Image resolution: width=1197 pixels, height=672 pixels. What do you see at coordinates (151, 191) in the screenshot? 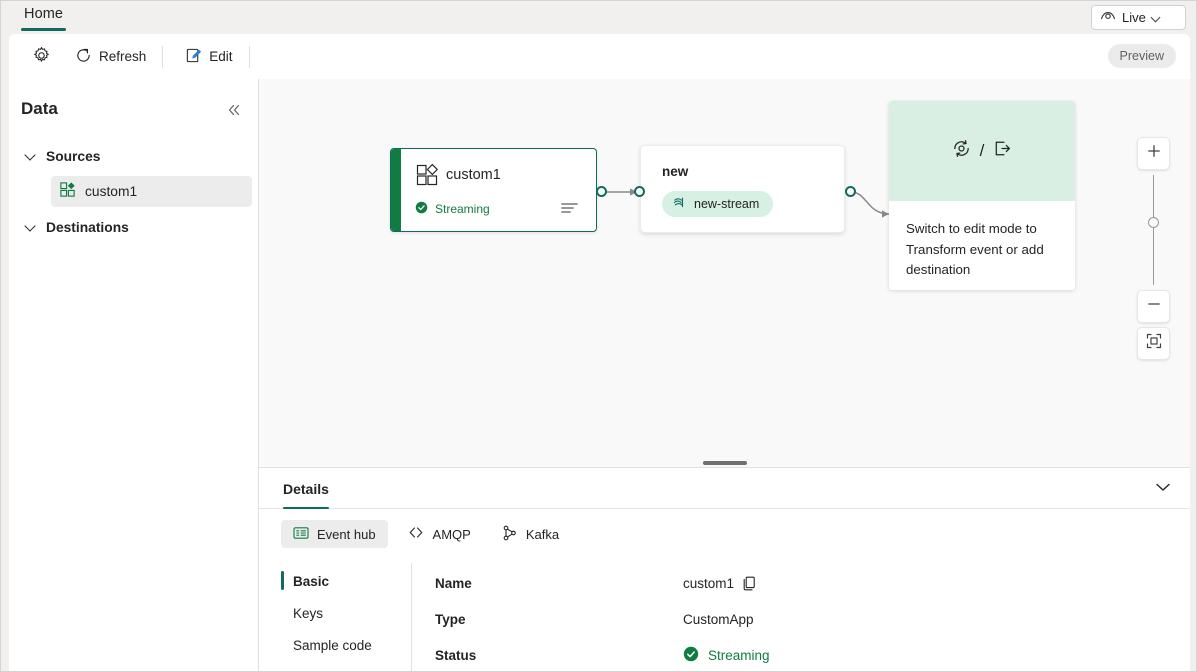
I see `sidebar-item-custom1: custom1` at bounding box center [151, 191].